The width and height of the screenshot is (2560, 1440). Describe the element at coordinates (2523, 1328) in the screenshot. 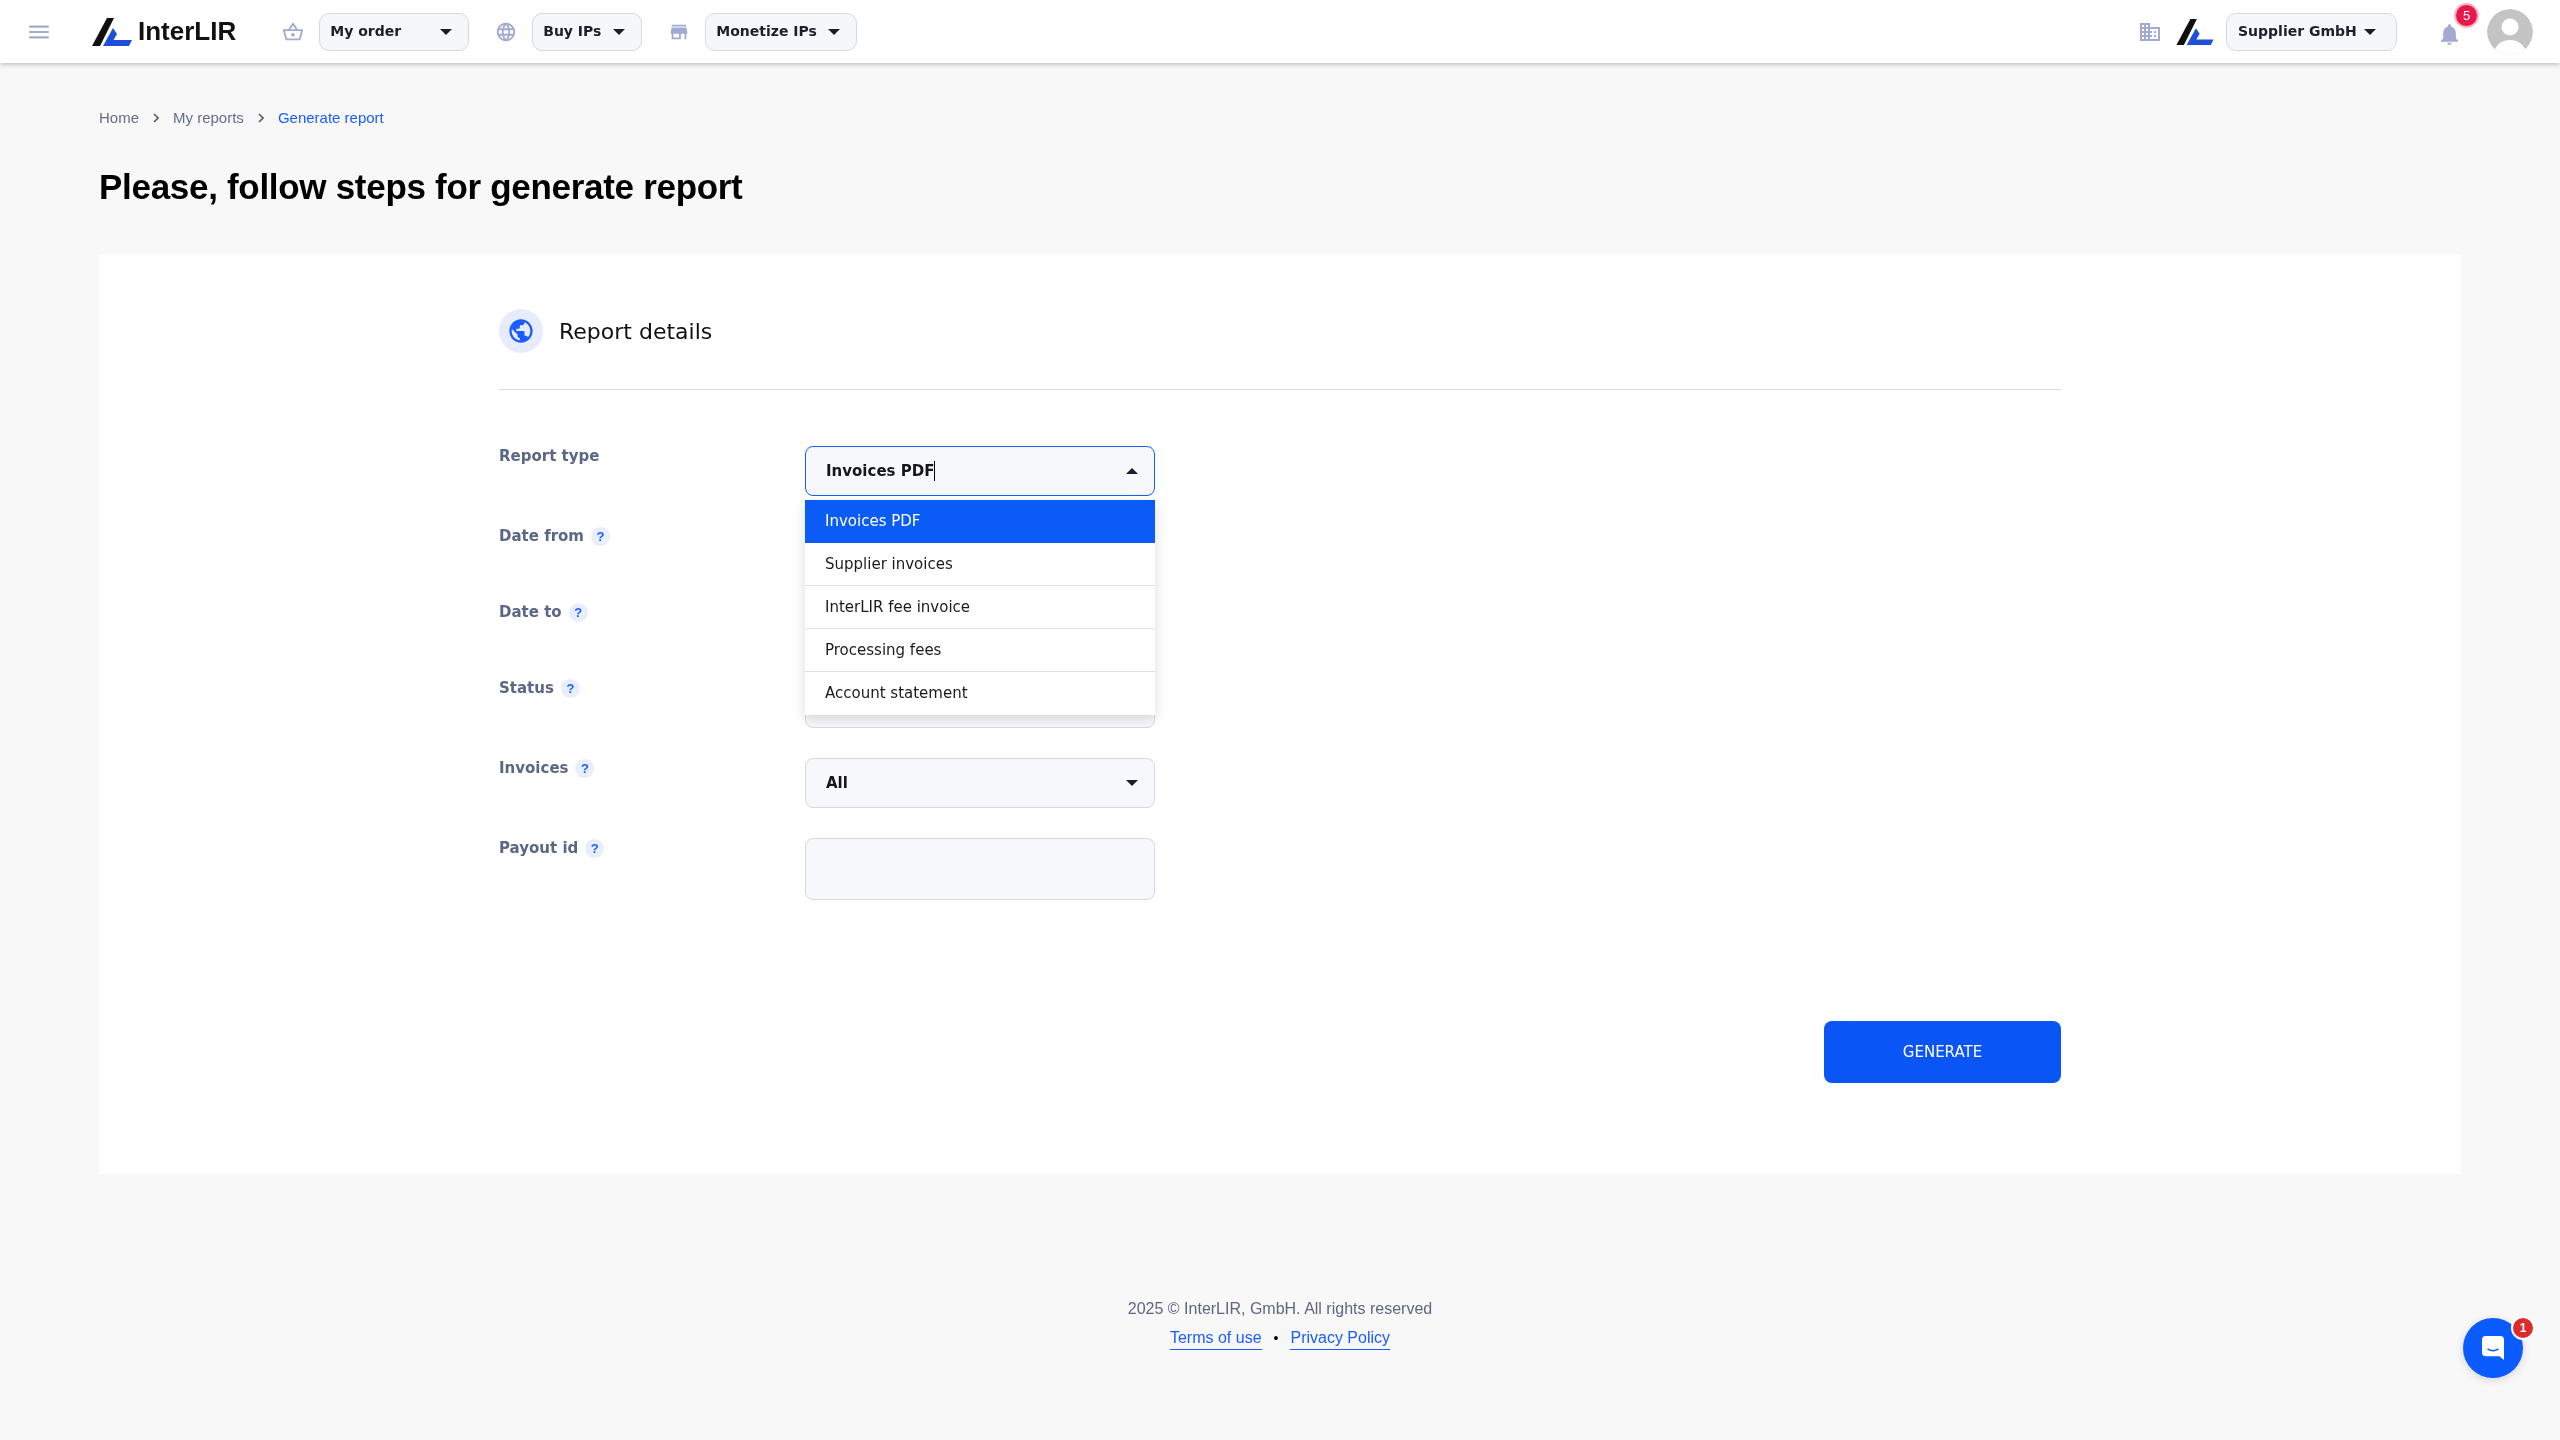

I see `chat-notification-count: 1` at that location.